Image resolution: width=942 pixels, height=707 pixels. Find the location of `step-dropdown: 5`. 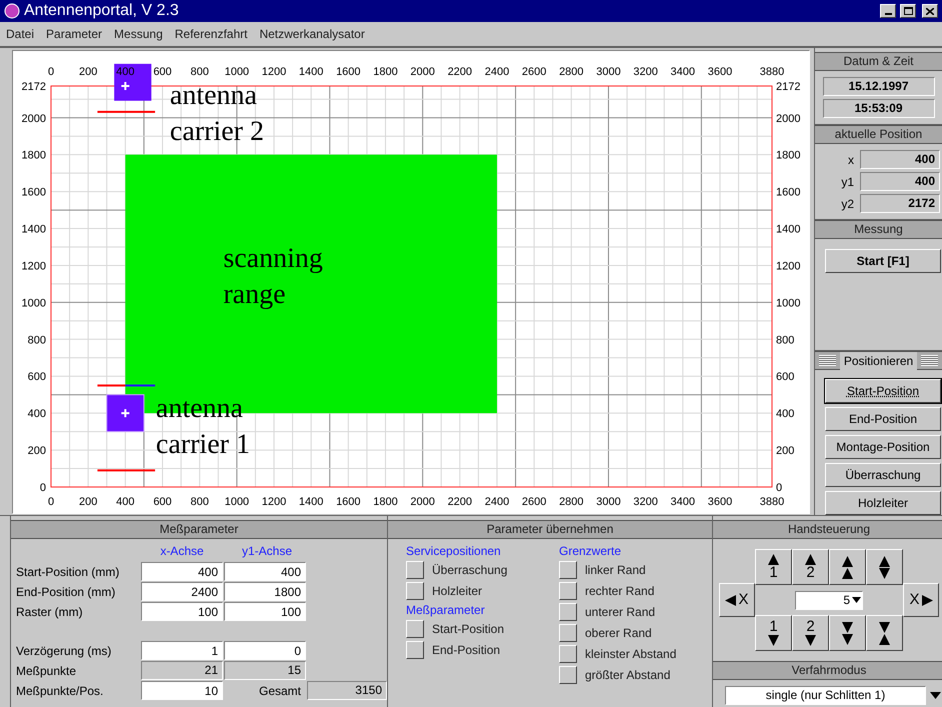

step-dropdown: 5 is located at coordinates (829, 600).